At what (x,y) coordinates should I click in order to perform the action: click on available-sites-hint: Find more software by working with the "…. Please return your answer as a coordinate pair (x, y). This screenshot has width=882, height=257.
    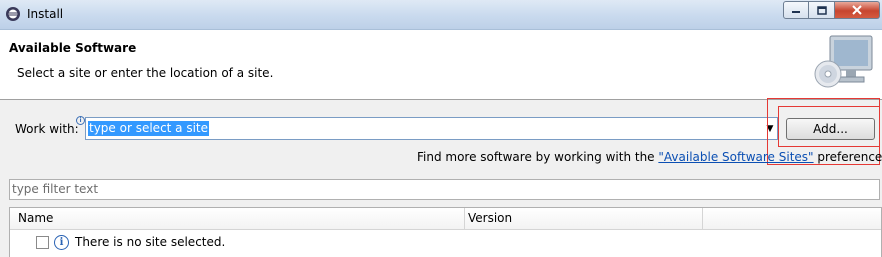
    Looking at the image, I should click on (649, 157).